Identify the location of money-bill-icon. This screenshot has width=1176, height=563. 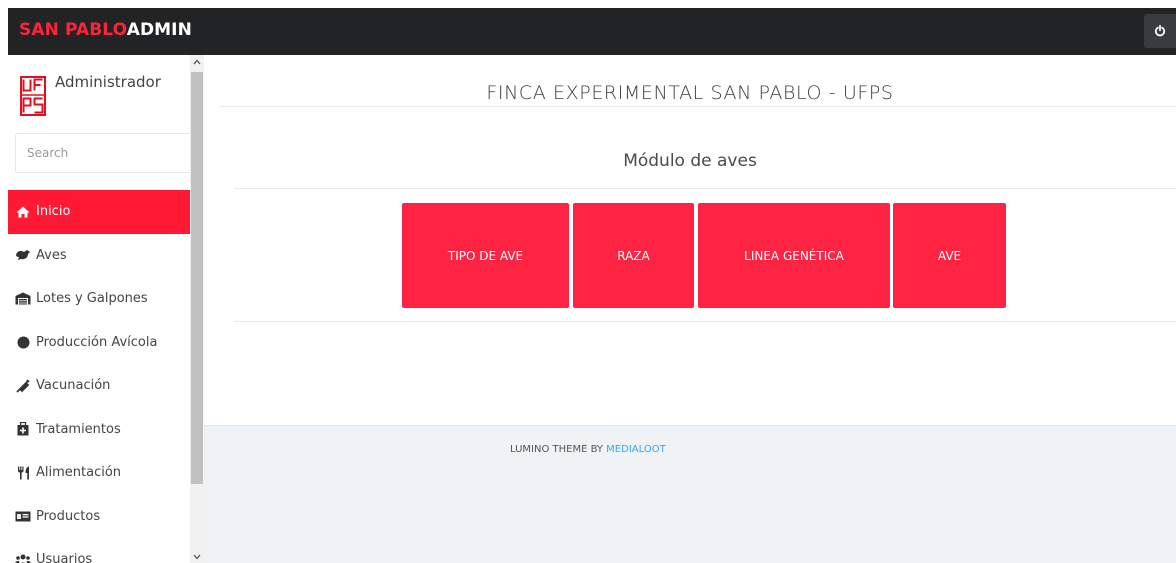
(23, 516).